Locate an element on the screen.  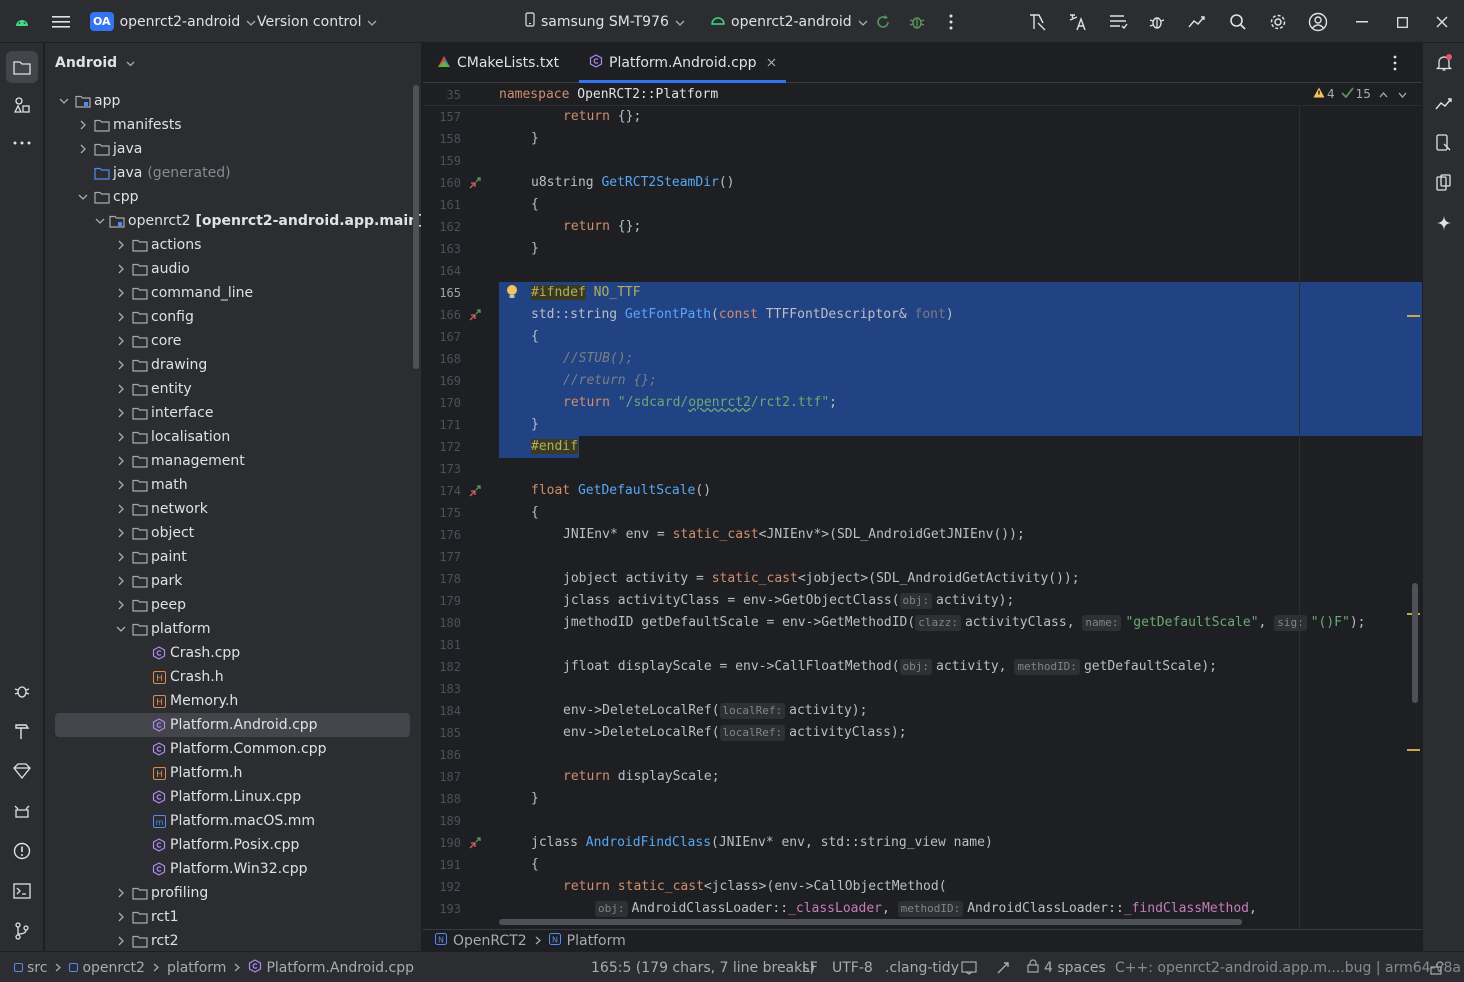
lock-file-icon is located at coordinates (1437, 967).